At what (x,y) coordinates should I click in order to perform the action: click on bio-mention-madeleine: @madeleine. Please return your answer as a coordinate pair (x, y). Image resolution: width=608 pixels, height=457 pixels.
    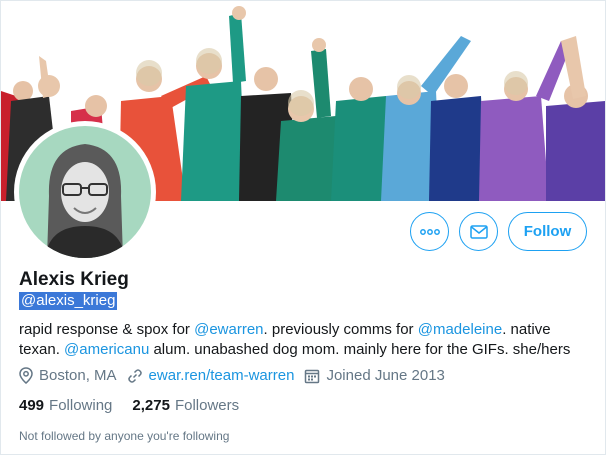
    Looking at the image, I should click on (460, 329).